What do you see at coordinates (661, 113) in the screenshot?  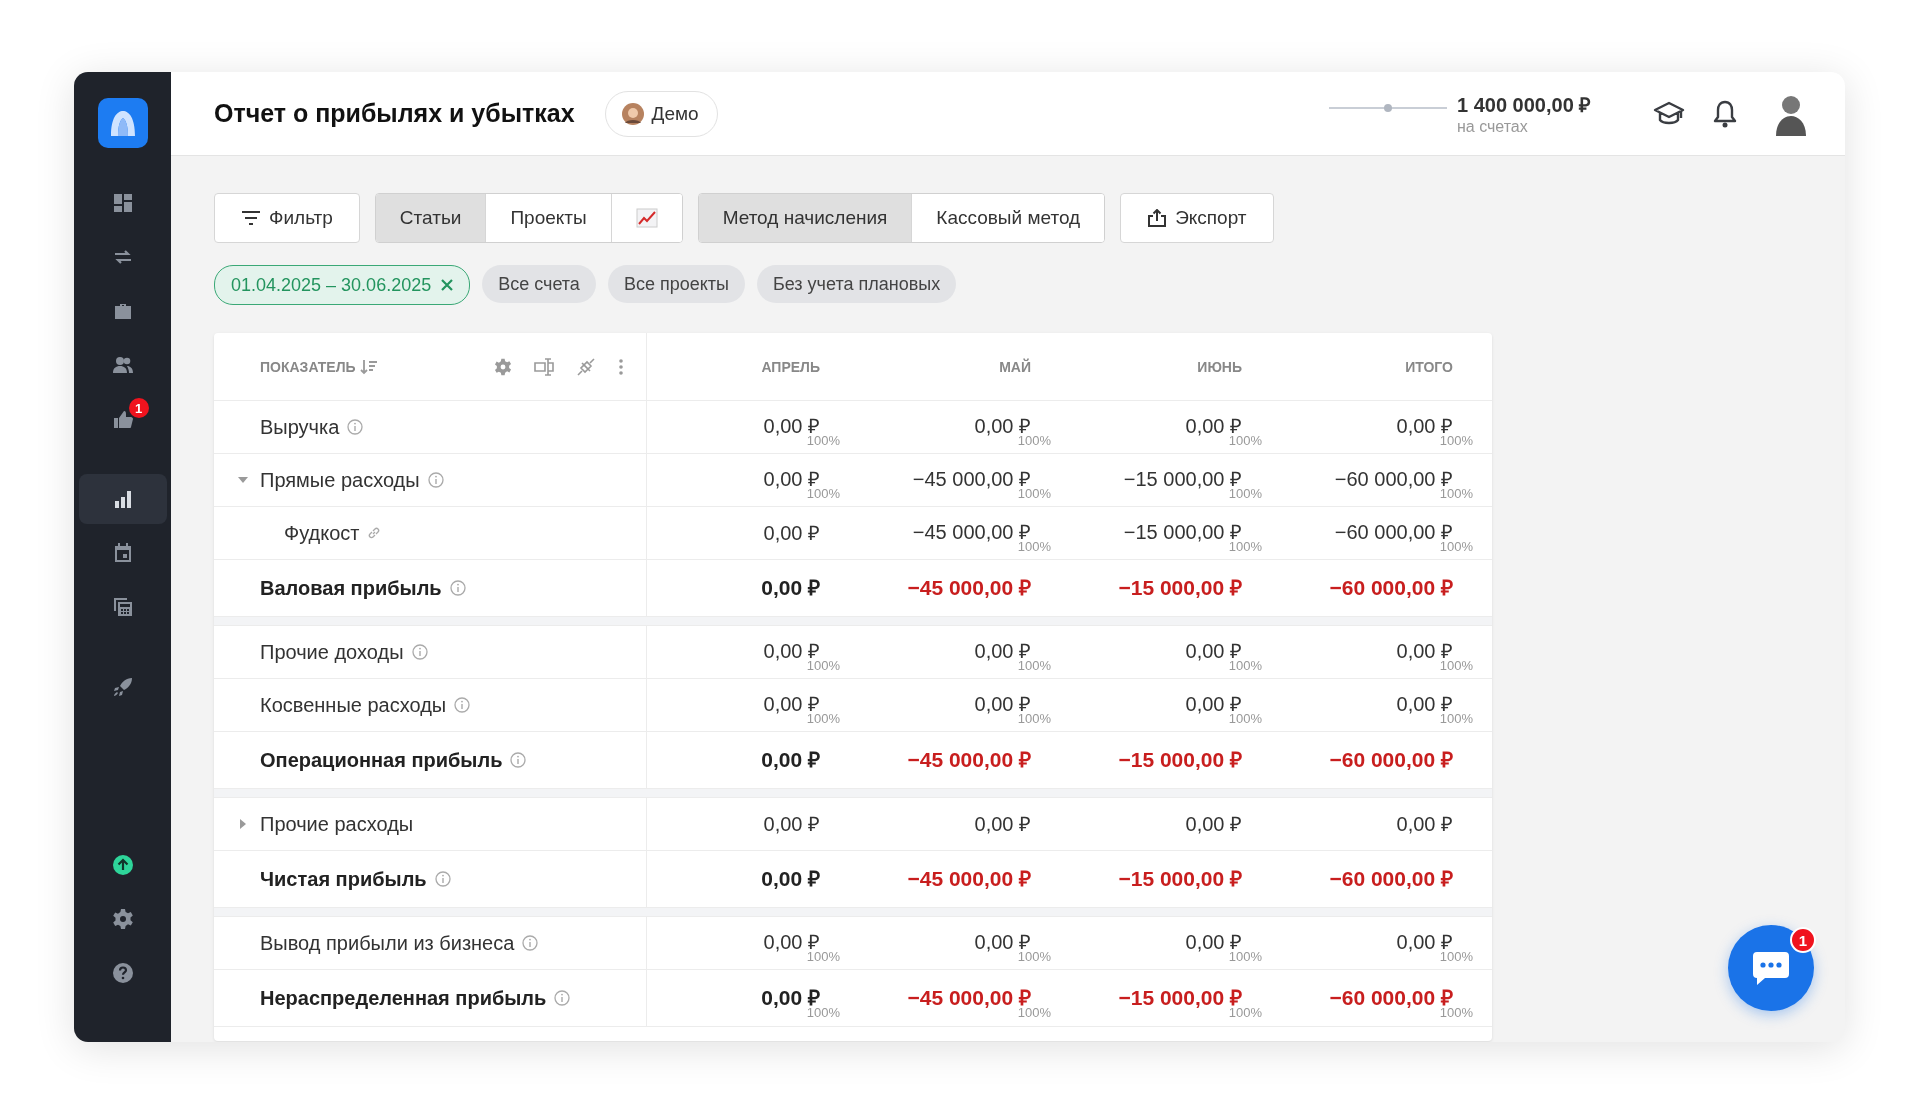 I see `demo-button: Демо` at bounding box center [661, 113].